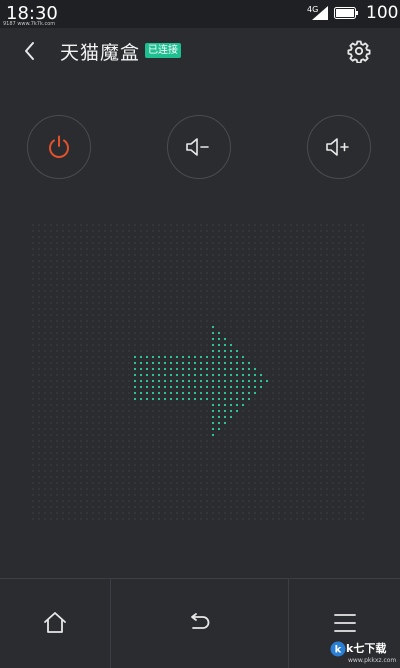 The image size is (400, 668). I want to click on return-button, so click(199, 623).